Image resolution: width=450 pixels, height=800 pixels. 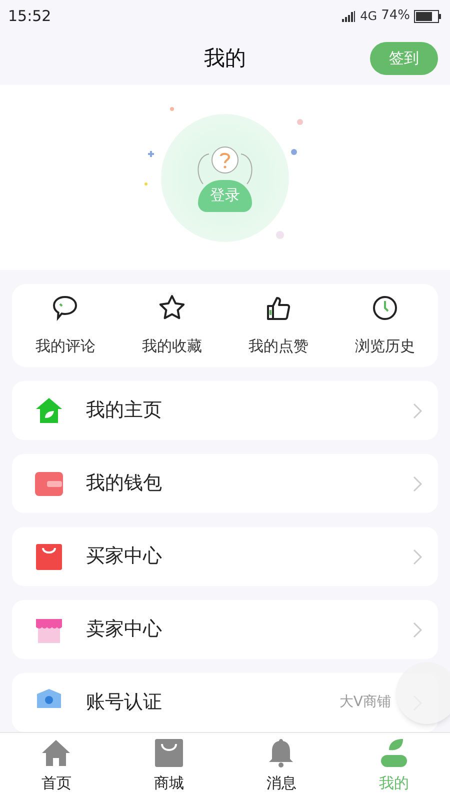 I want to click on menu-row: 买家中心, so click(x=225, y=556).